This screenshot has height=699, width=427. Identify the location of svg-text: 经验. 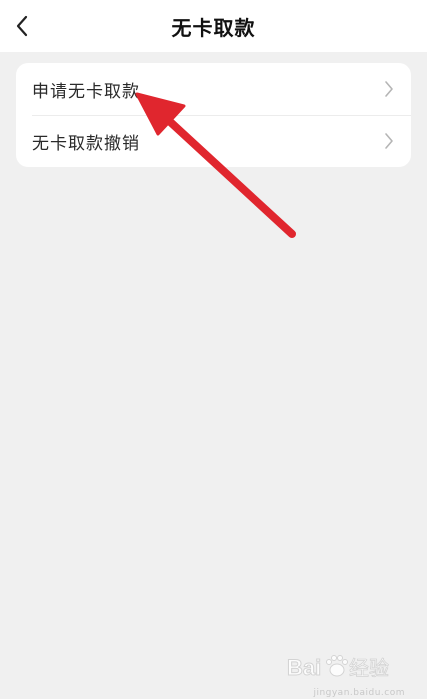
(369, 668).